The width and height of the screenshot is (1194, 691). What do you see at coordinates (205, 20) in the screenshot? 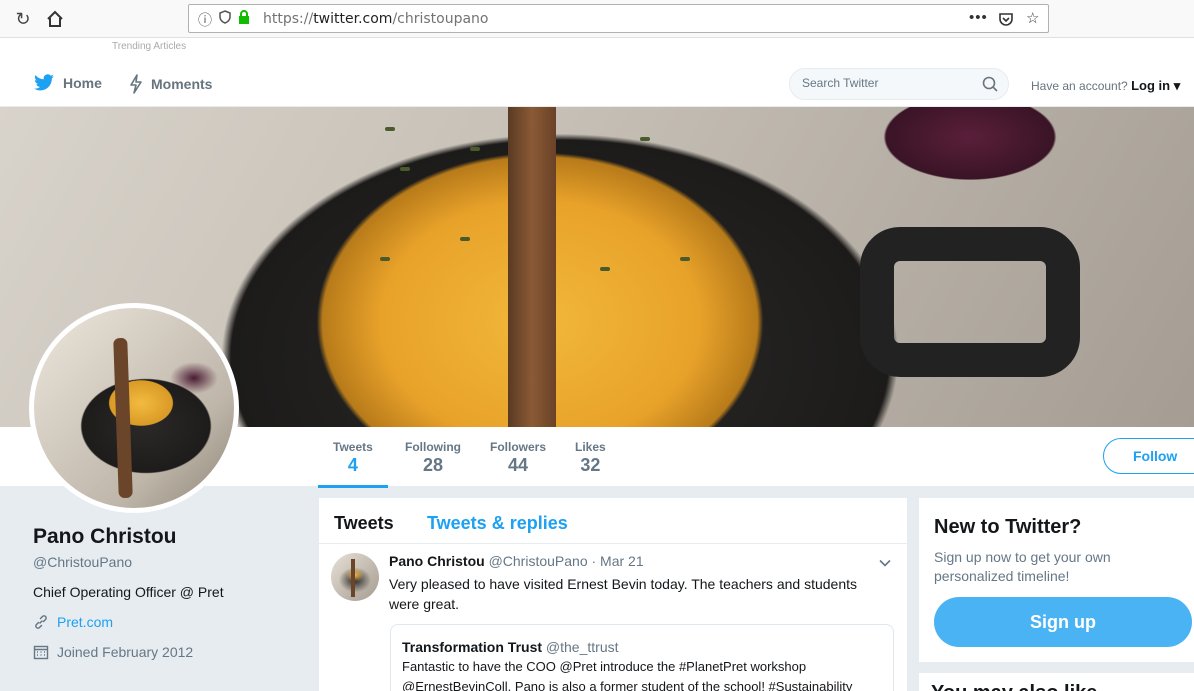
I see `info-icon: ⓘ` at bounding box center [205, 20].